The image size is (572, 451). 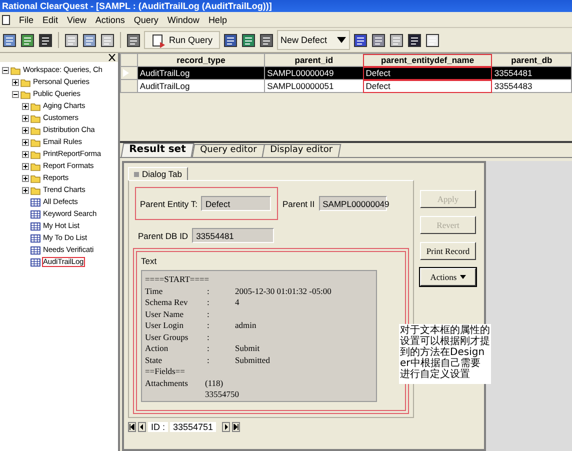 What do you see at coordinates (182, 40) in the screenshot?
I see `run-query-button: Run Query` at bounding box center [182, 40].